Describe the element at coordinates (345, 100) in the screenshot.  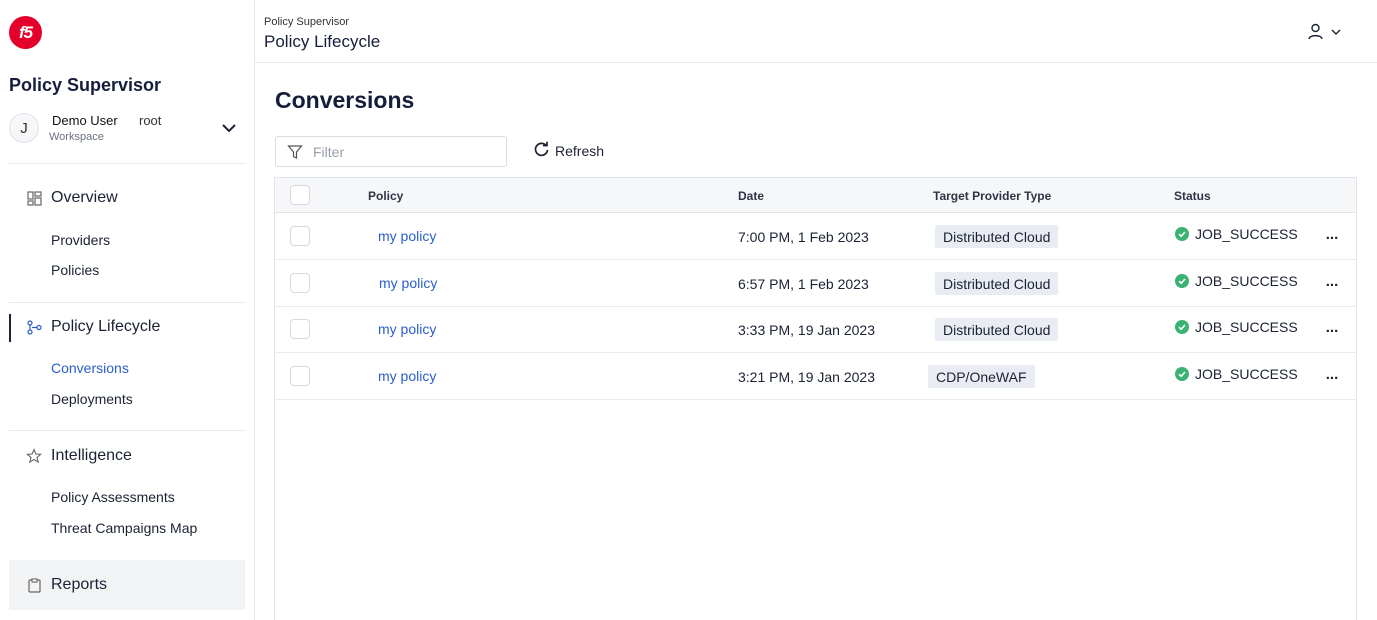
I see `page-title: Conversions` at that location.